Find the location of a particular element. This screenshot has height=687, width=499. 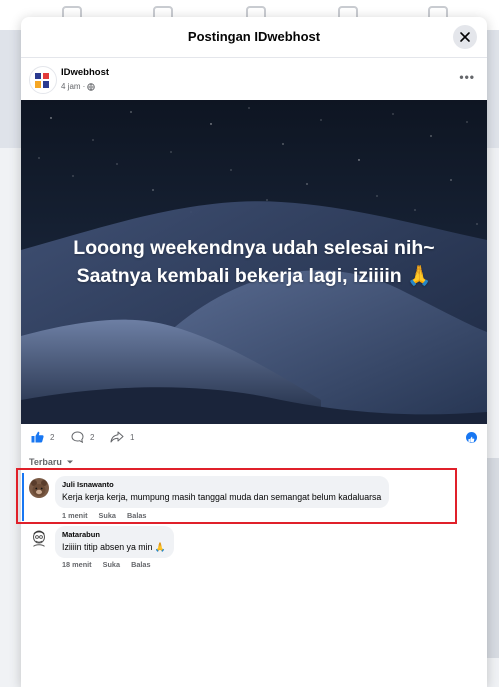

caption-line-2: Saatnya kembali bekerja lagi, iziiiin 🙏 is located at coordinates (254, 276).